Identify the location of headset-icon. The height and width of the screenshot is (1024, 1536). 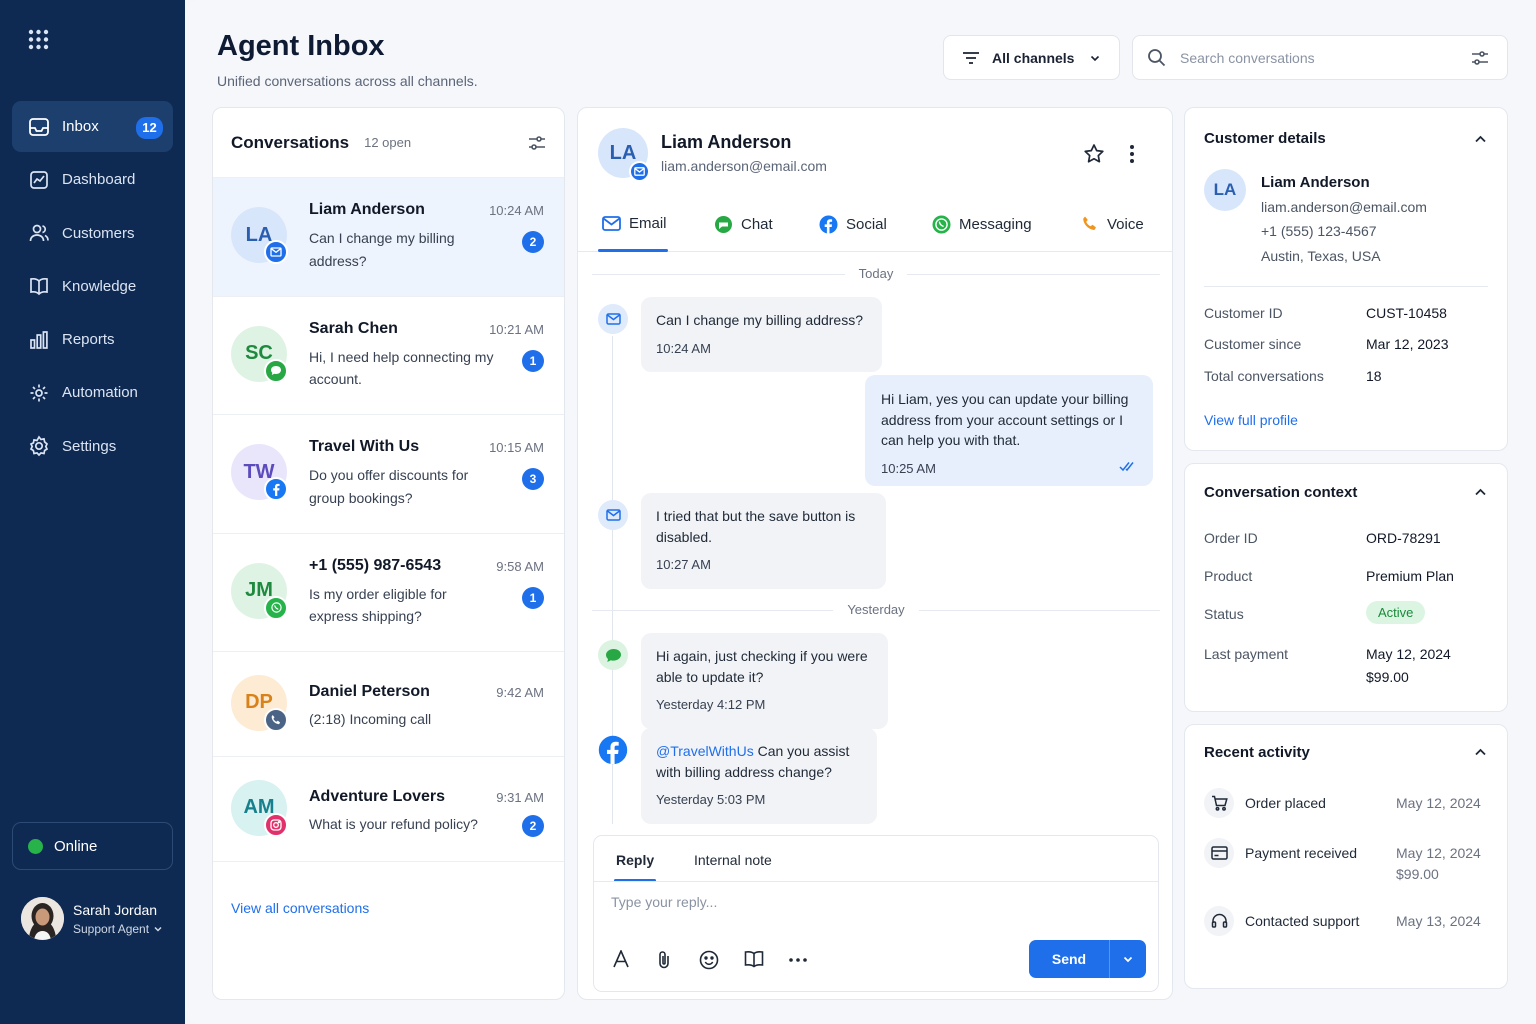
(1219, 921).